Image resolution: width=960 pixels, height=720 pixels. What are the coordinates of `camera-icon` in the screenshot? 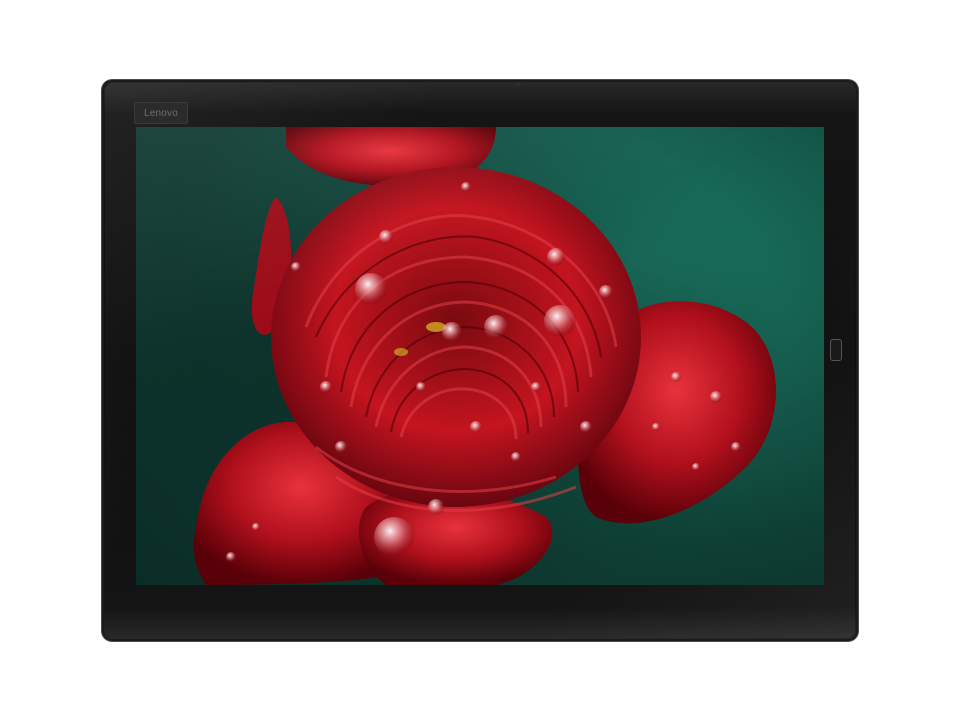 It's located at (518, 84).